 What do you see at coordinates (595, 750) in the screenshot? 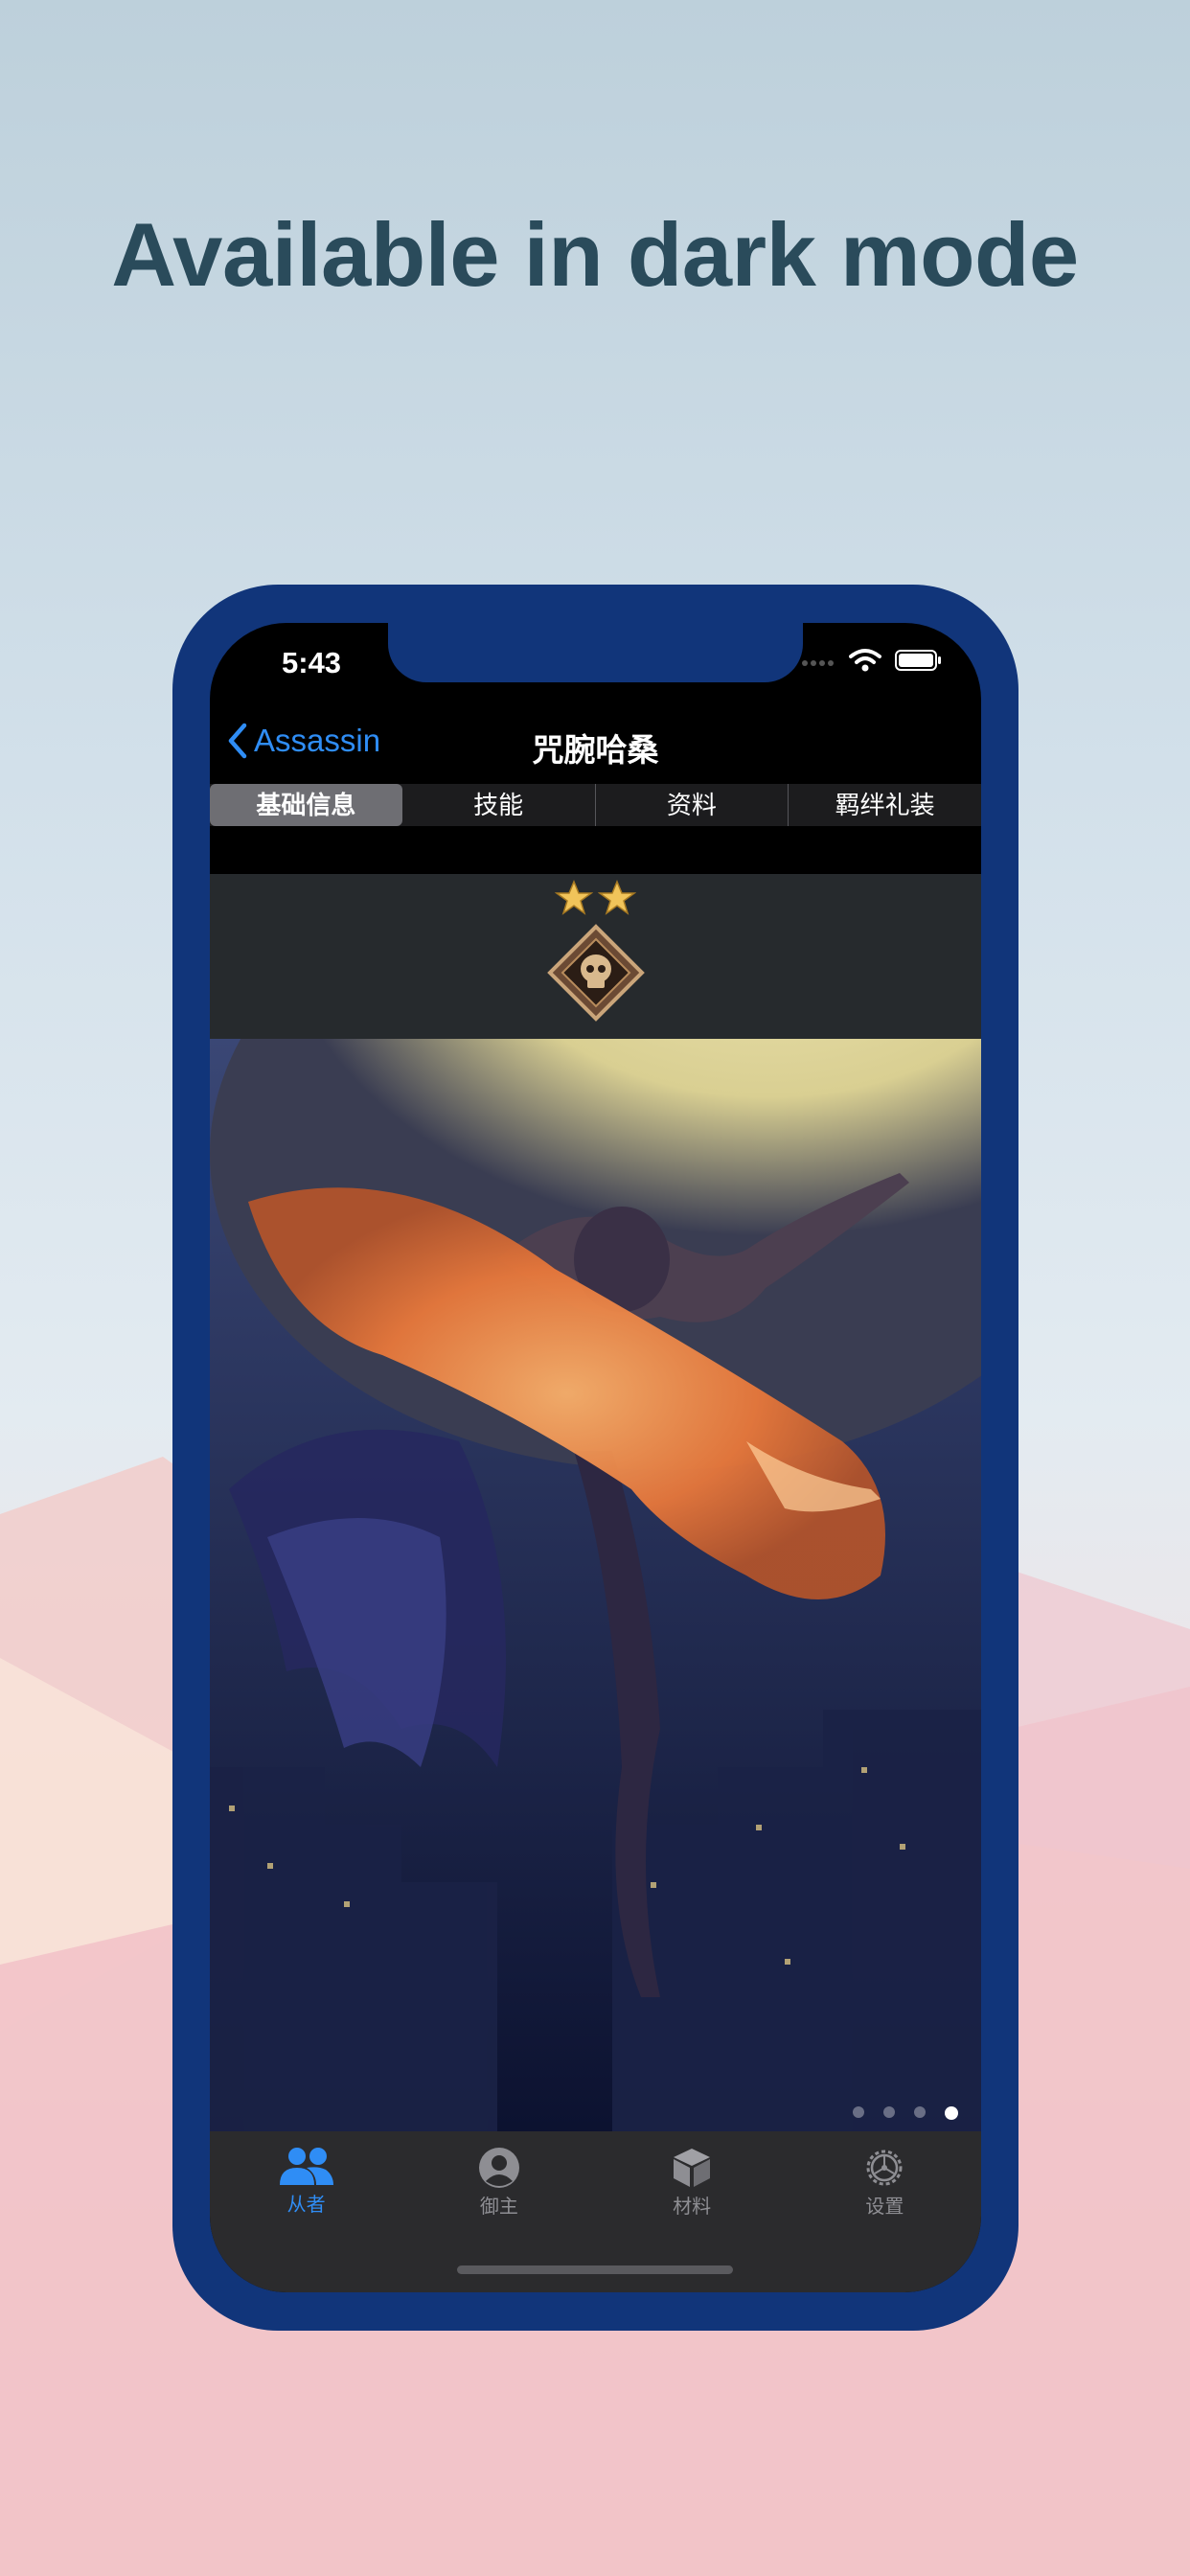
I see `nav-title: 咒腕哈桑` at bounding box center [595, 750].